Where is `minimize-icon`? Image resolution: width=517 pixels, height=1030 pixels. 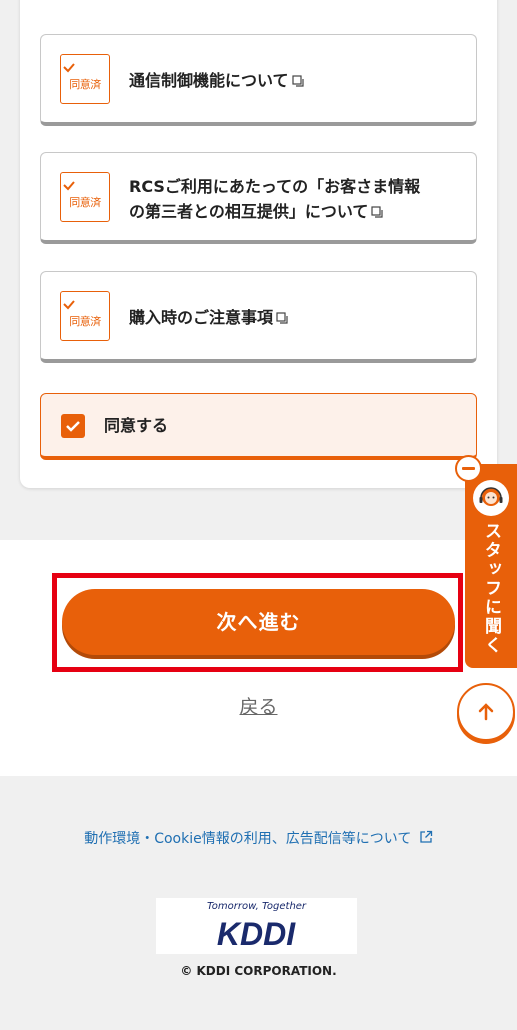 minimize-icon is located at coordinates (468, 468).